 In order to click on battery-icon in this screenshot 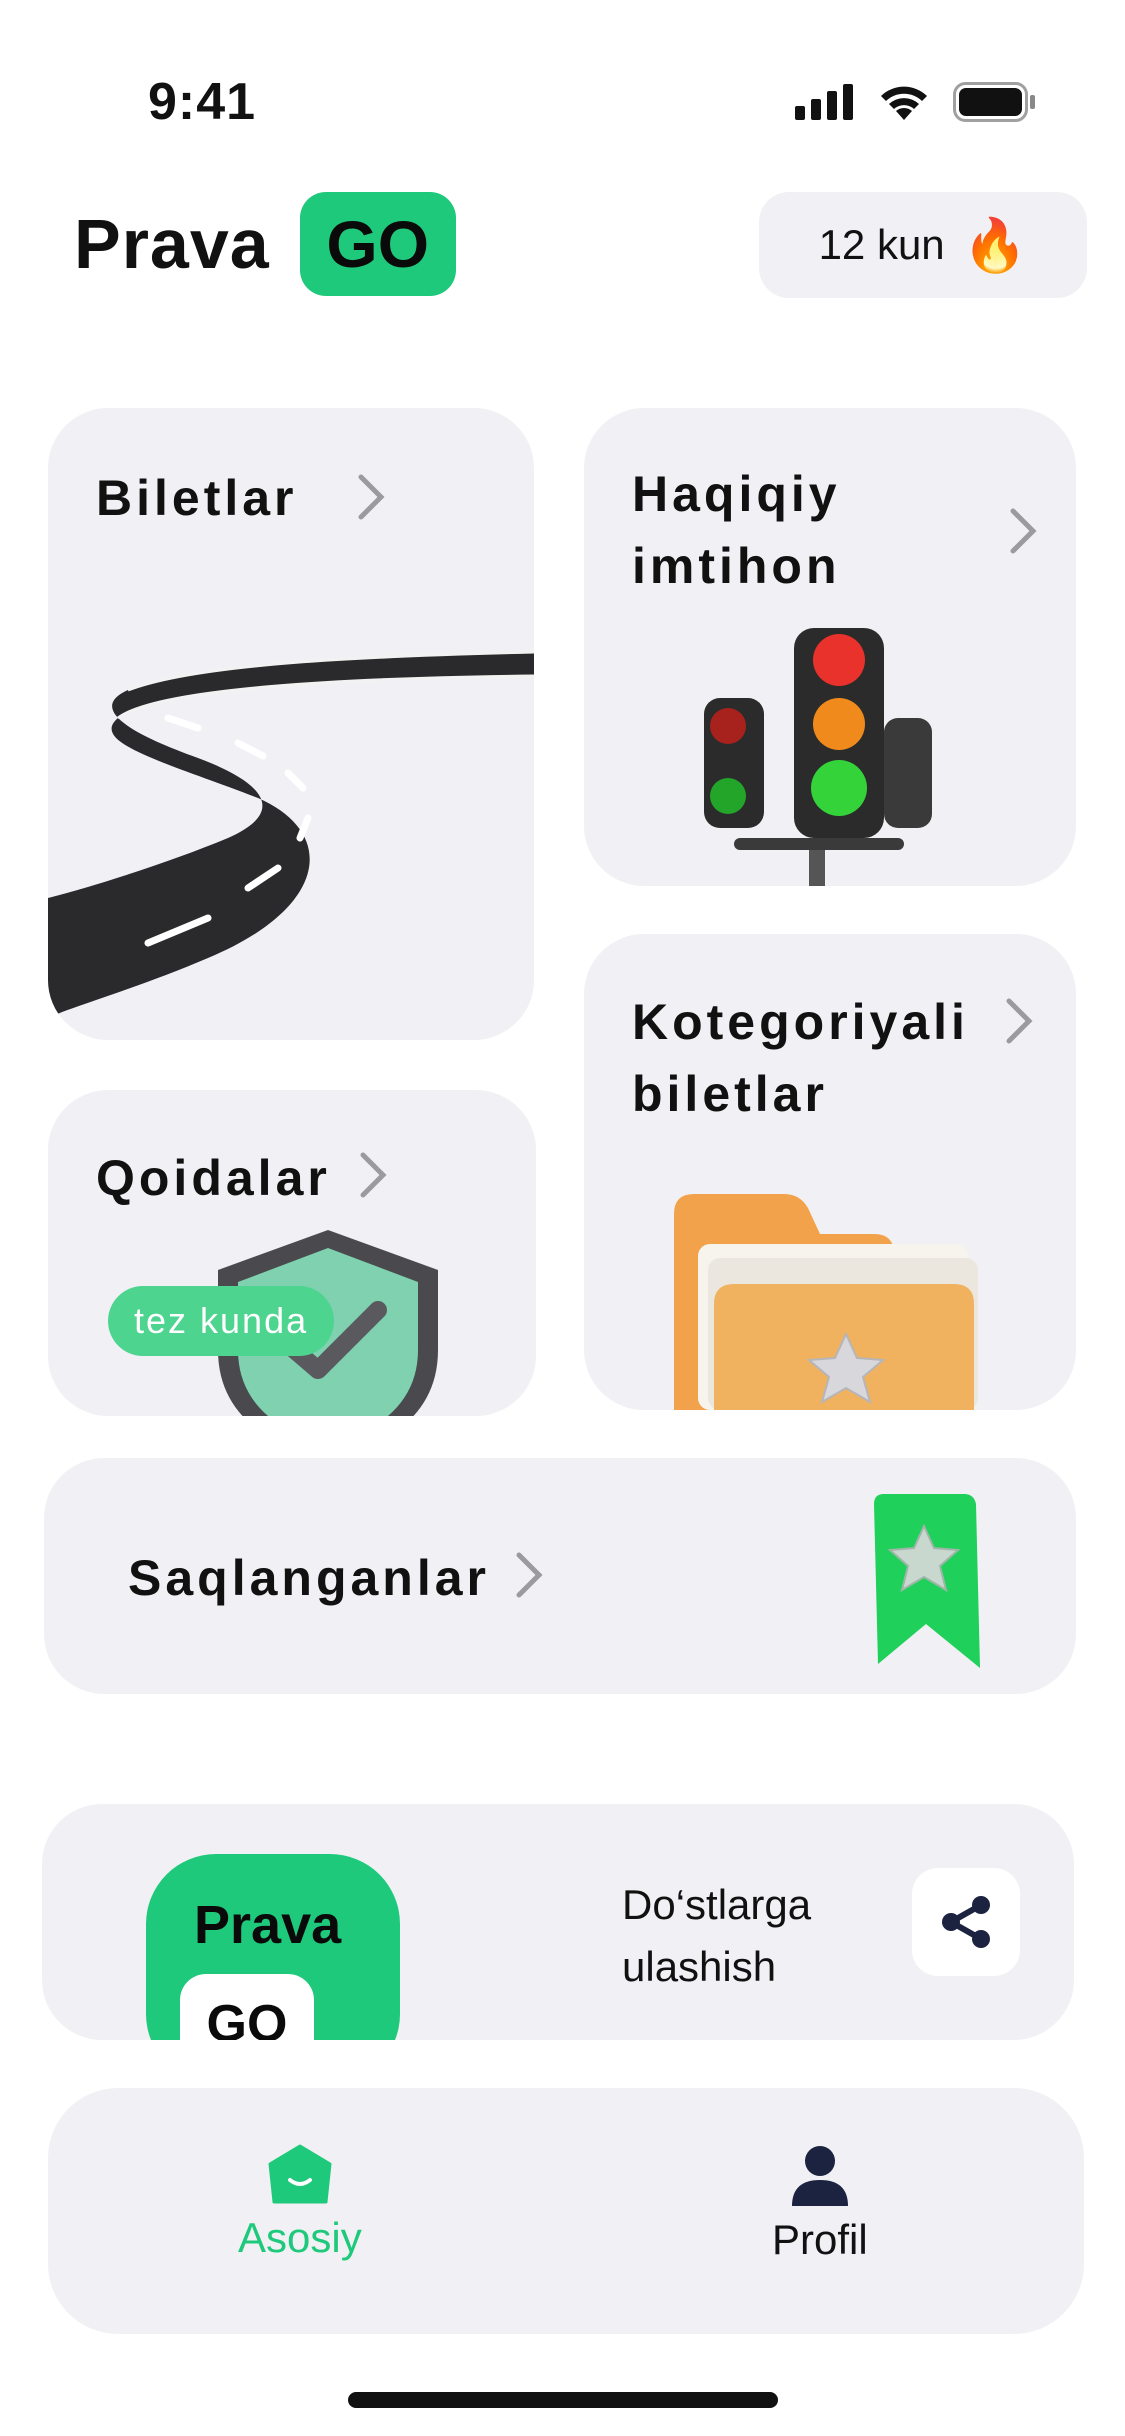, I will do `click(994, 102)`.